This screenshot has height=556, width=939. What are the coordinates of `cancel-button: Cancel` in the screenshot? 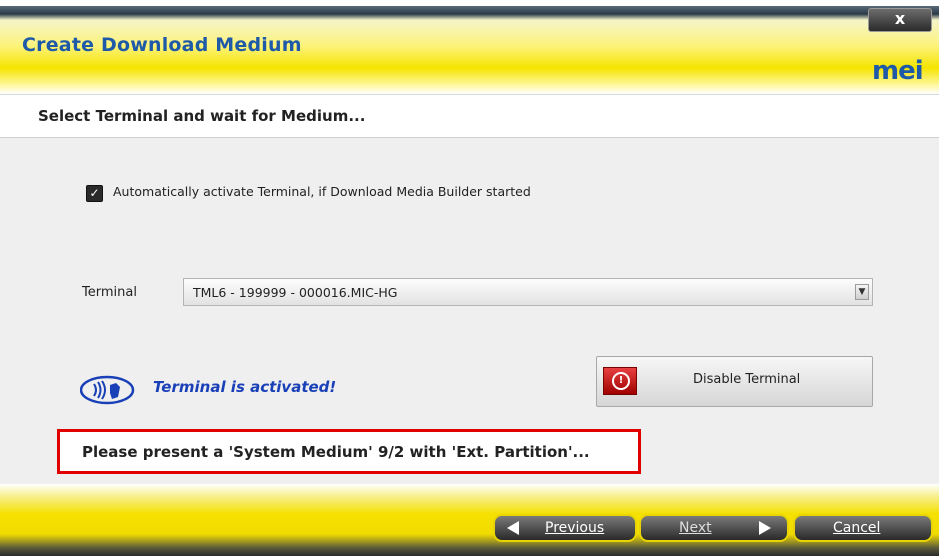 It's located at (863, 528).